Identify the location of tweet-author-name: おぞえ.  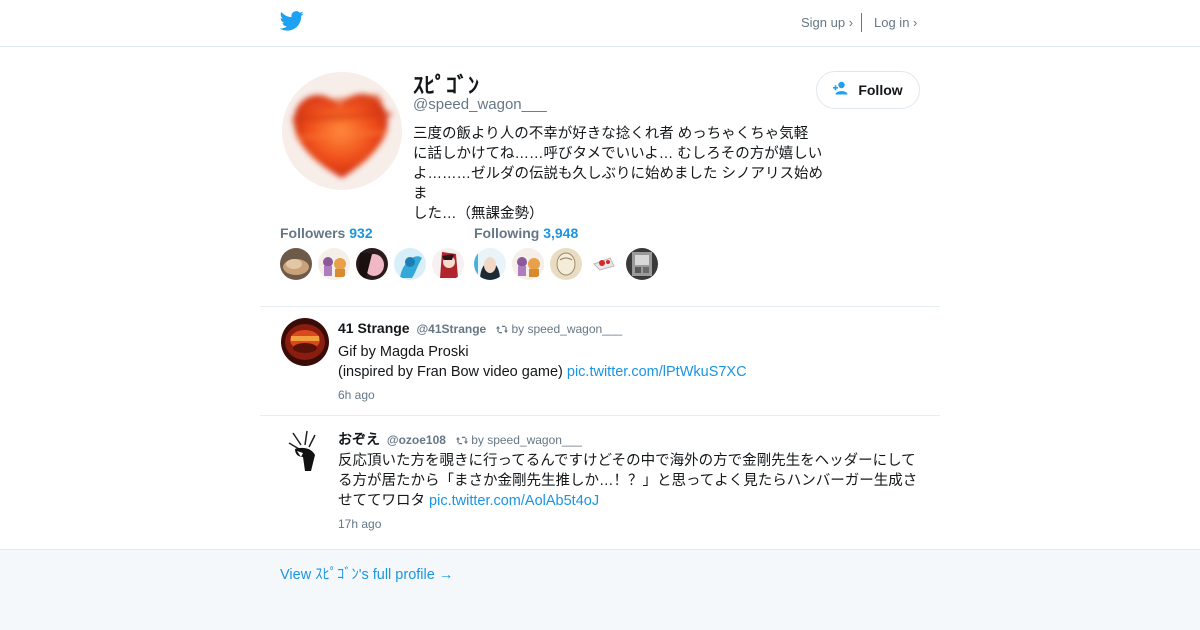
(359, 439).